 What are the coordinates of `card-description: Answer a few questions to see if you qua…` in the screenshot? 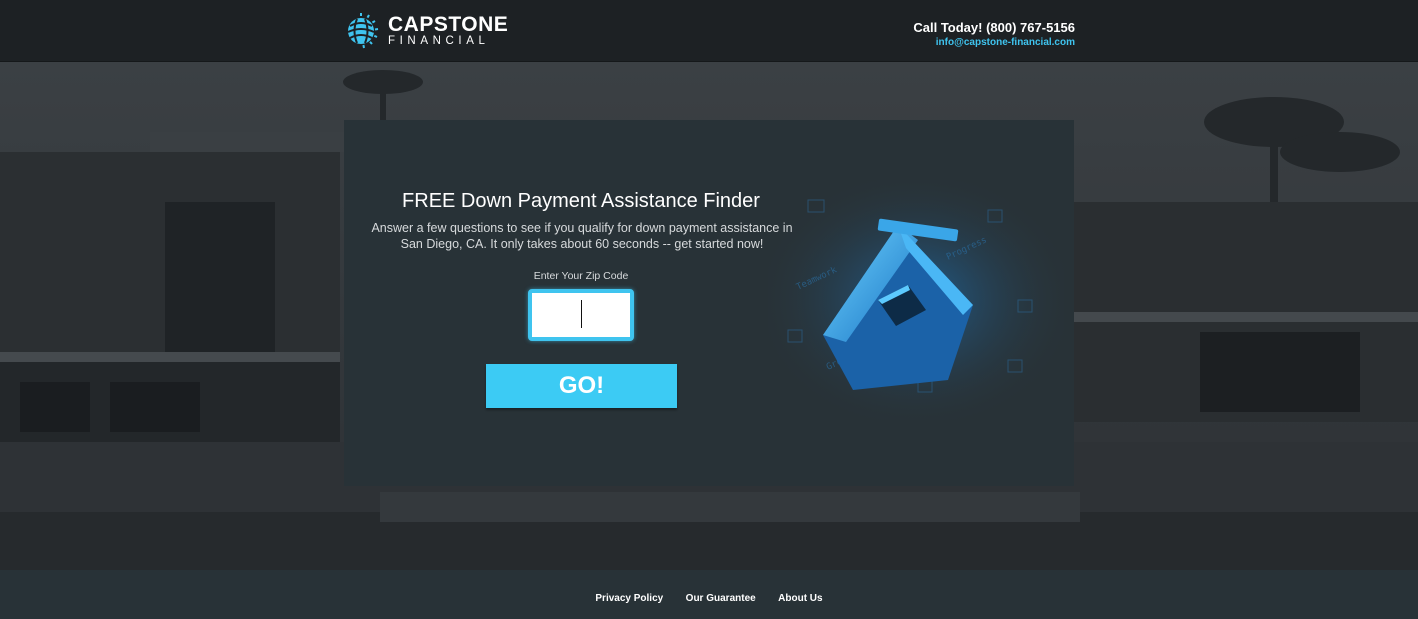 It's located at (582, 236).